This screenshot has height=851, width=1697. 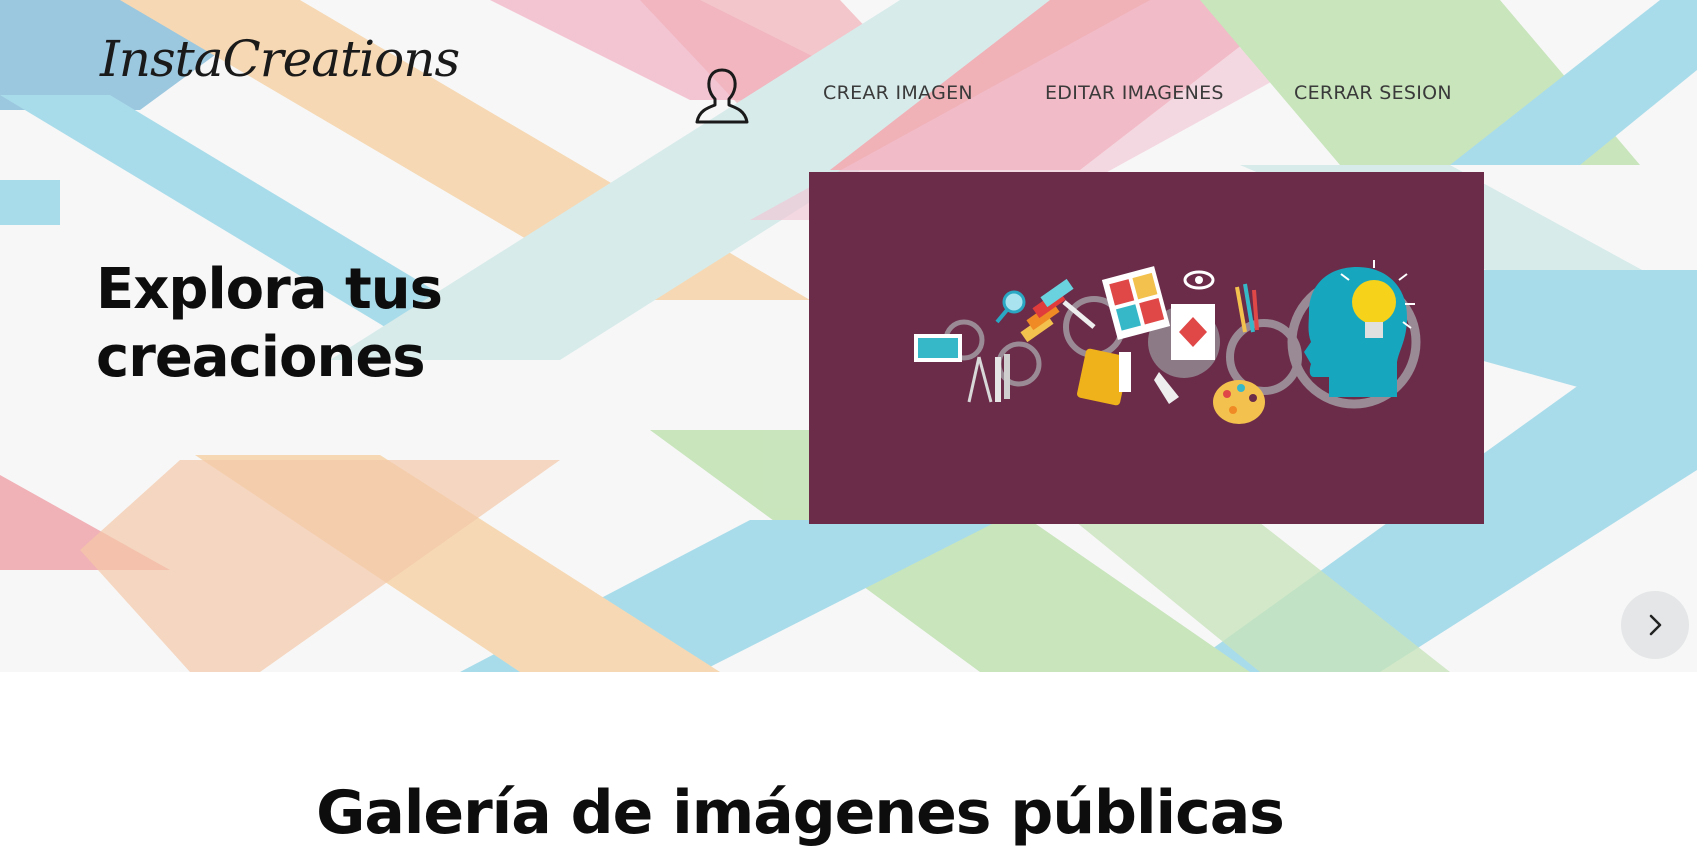 What do you see at coordinates (269, 324) in the screenshot?
I see `hero-headline: Explora tus creaciones` at bounding box center [269, 324].